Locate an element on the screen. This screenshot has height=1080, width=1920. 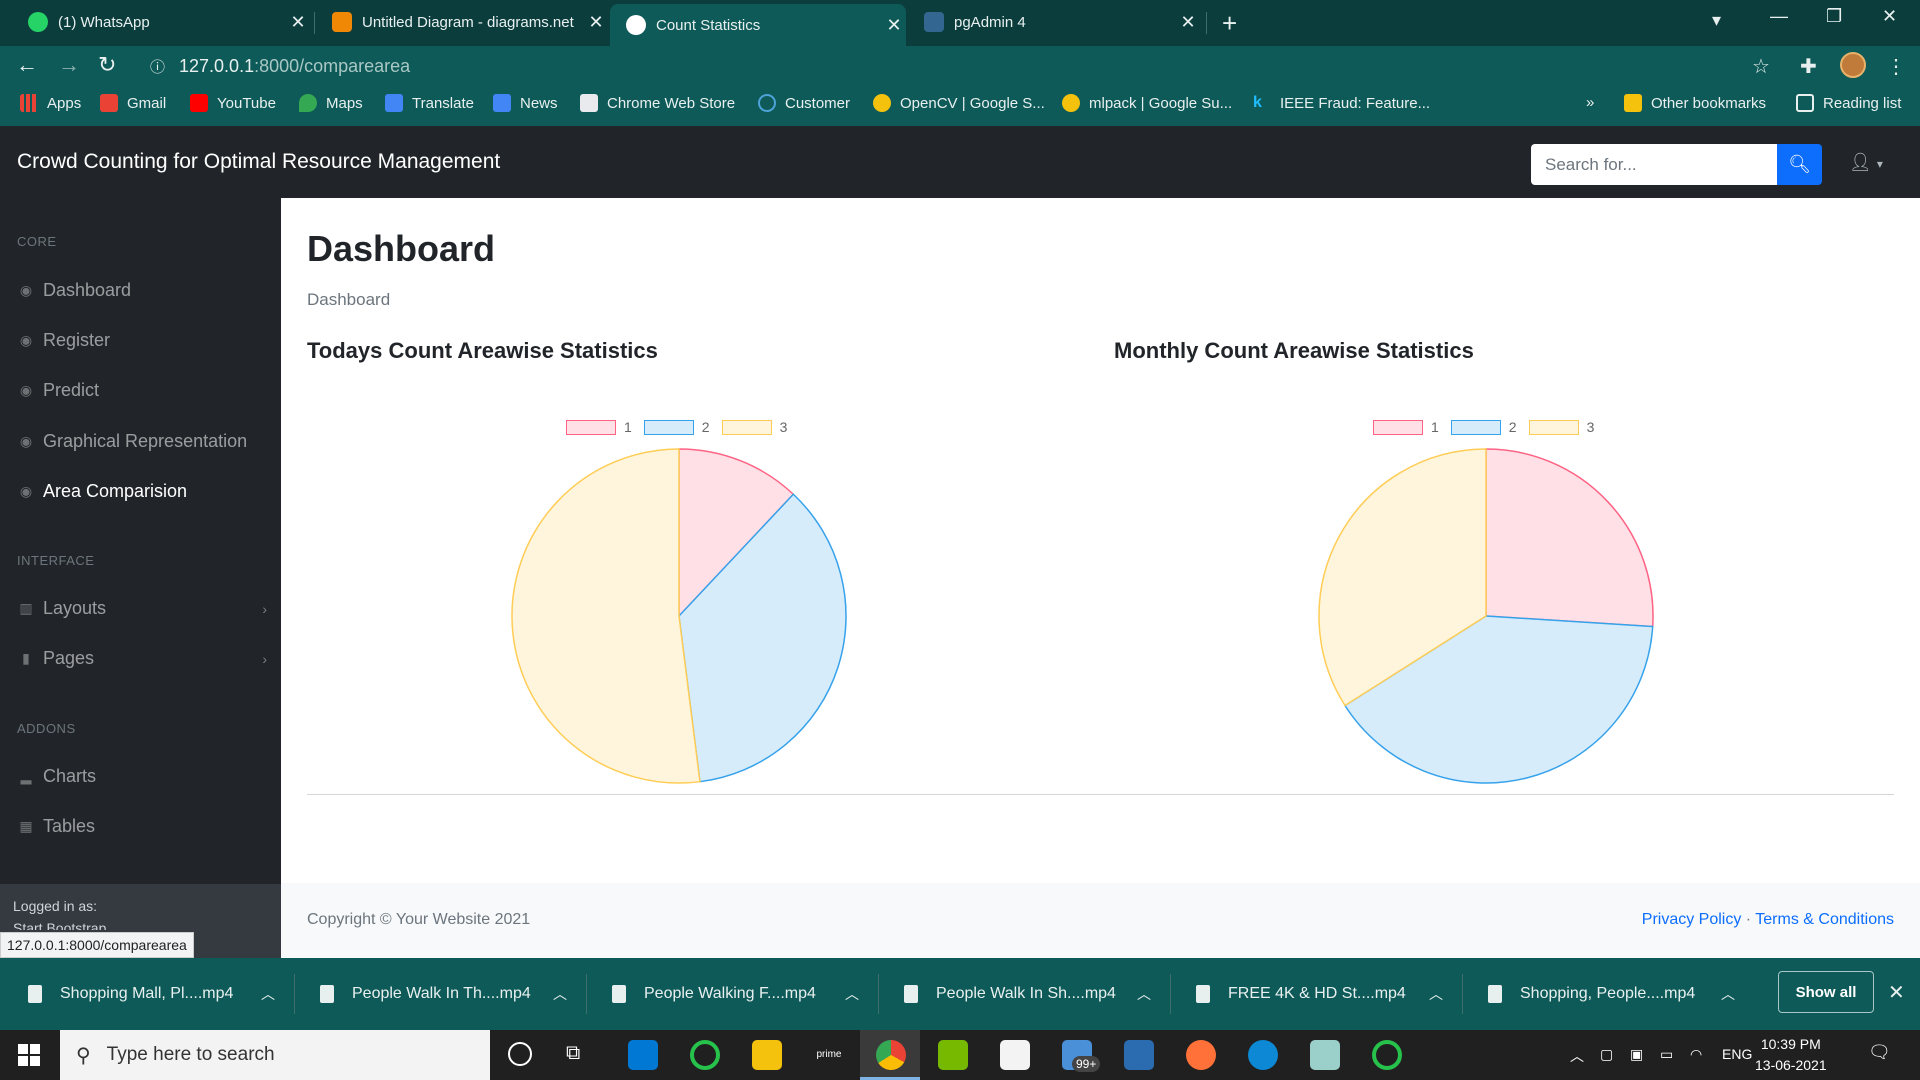
forward-icon: → is located at coordinates (69, 65).